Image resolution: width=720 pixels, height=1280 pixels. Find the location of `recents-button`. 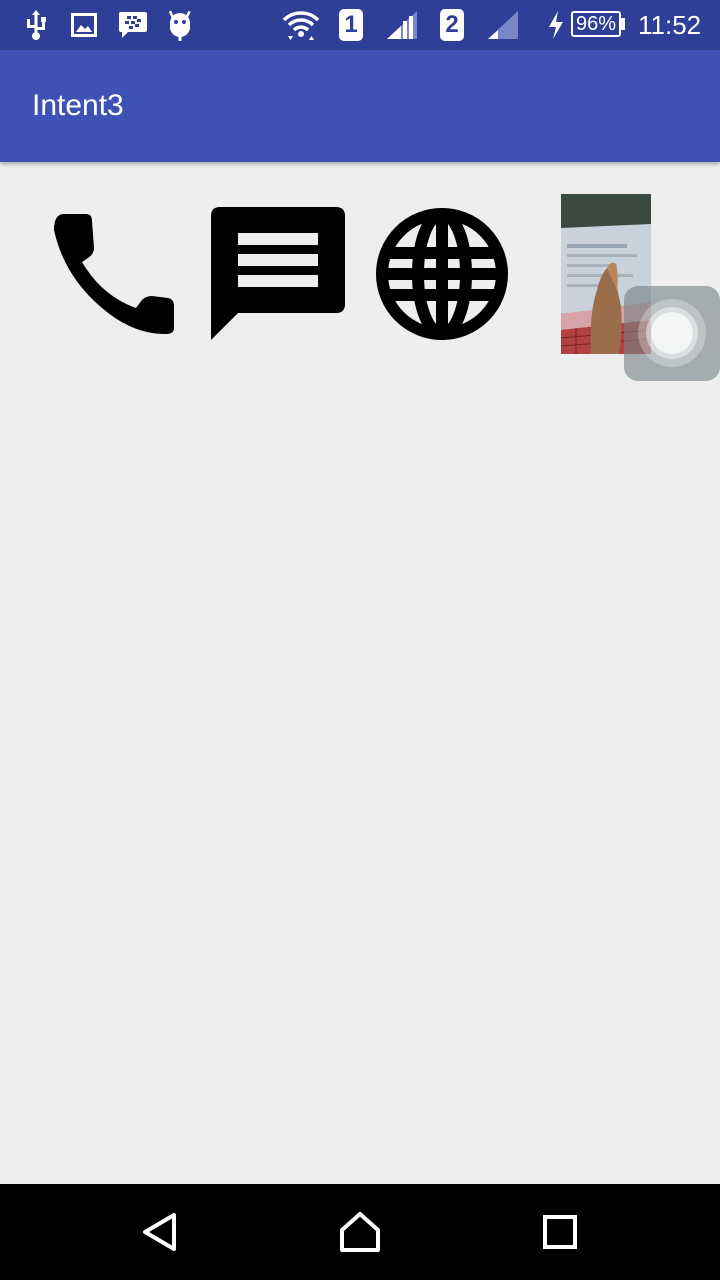

recents-button is located at coordinates (560, 1232).